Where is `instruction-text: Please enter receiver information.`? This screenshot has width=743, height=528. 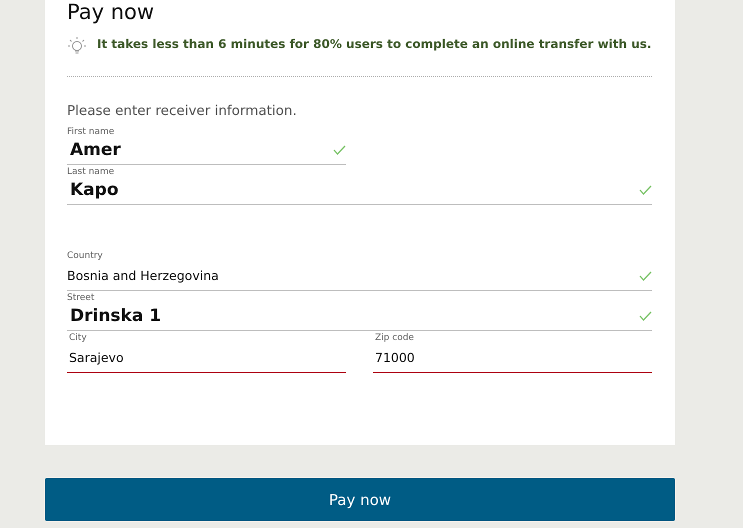 instruction-text: Please enter receiver information. is located at coordinates (182, 111).